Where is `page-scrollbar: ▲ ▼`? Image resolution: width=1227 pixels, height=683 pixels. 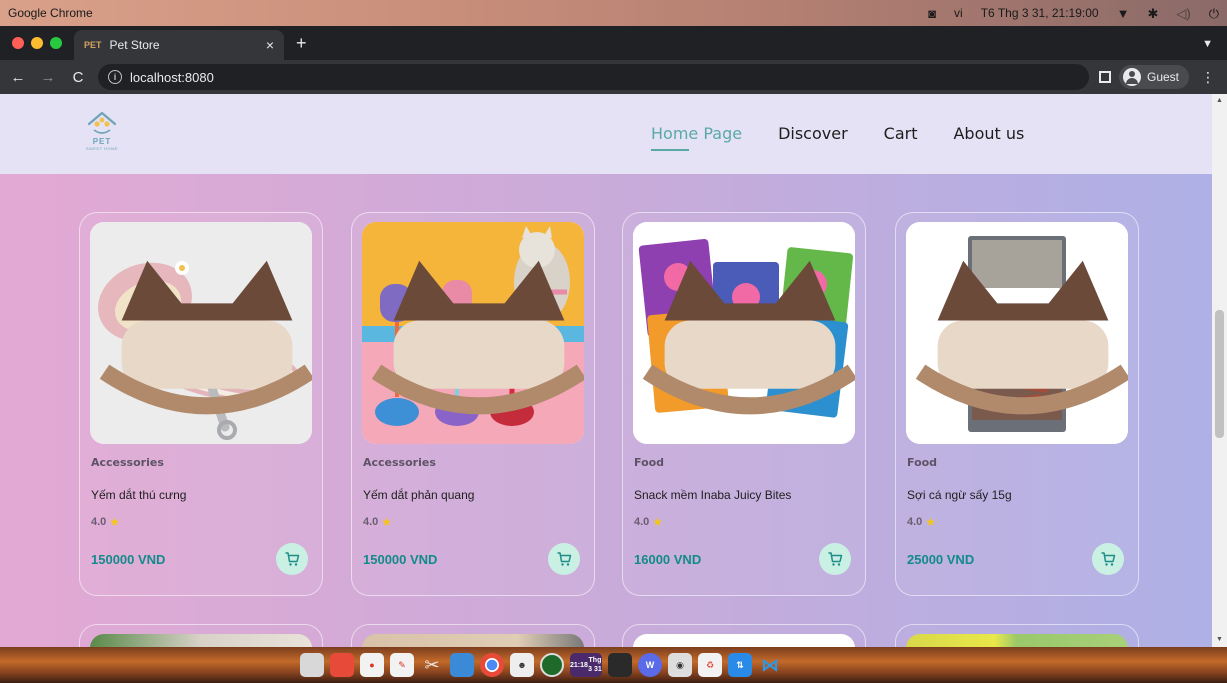 page-scrollbar: ▲ ▼ is located at coordinates (1219, 370).